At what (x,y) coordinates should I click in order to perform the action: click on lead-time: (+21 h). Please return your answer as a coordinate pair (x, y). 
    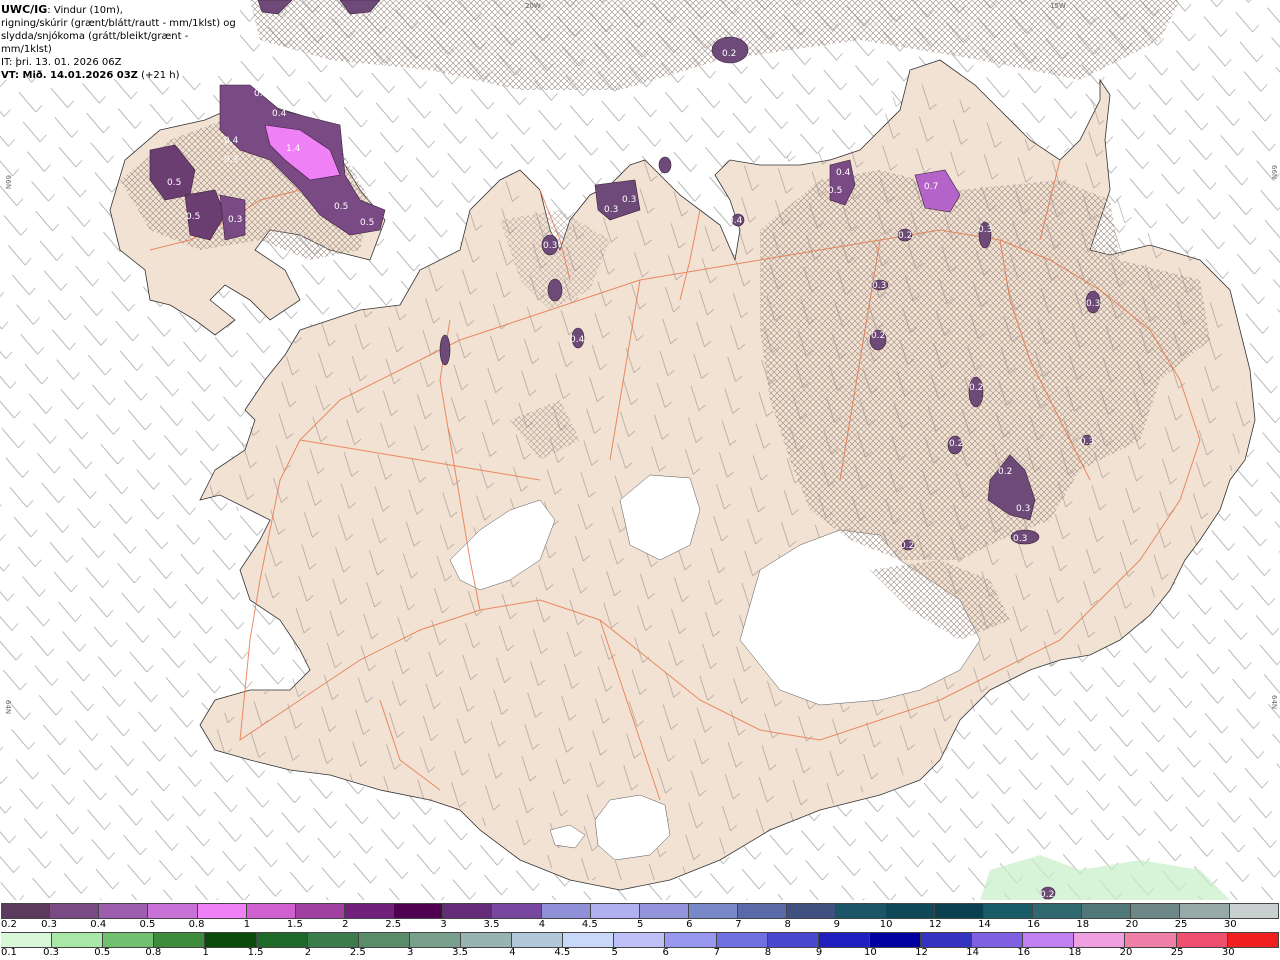
    Looking at the image, I should click on (160, 75).